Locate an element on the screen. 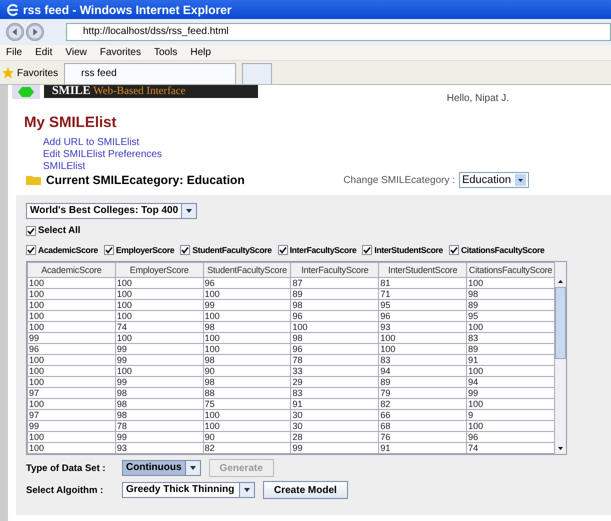 This screenshot has width=611, height=521. column-header: StudentFacultyScore is located at coordinates (247, 270).